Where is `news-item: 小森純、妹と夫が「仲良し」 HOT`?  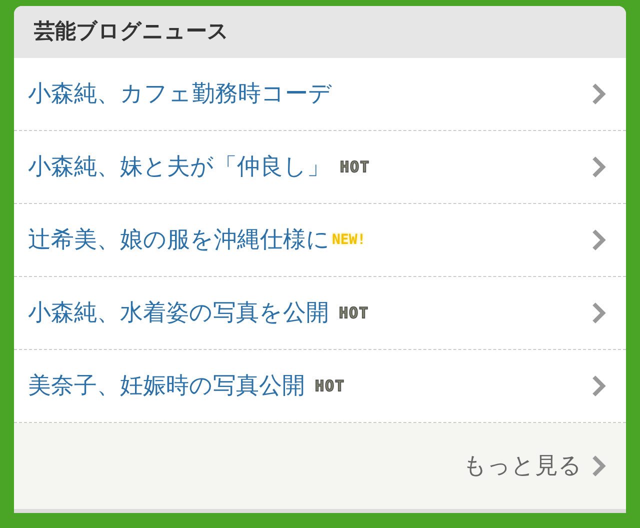
news-item: 小森純、妹と夫が「仲良し」 HOT is located at coordinates (320, 167).